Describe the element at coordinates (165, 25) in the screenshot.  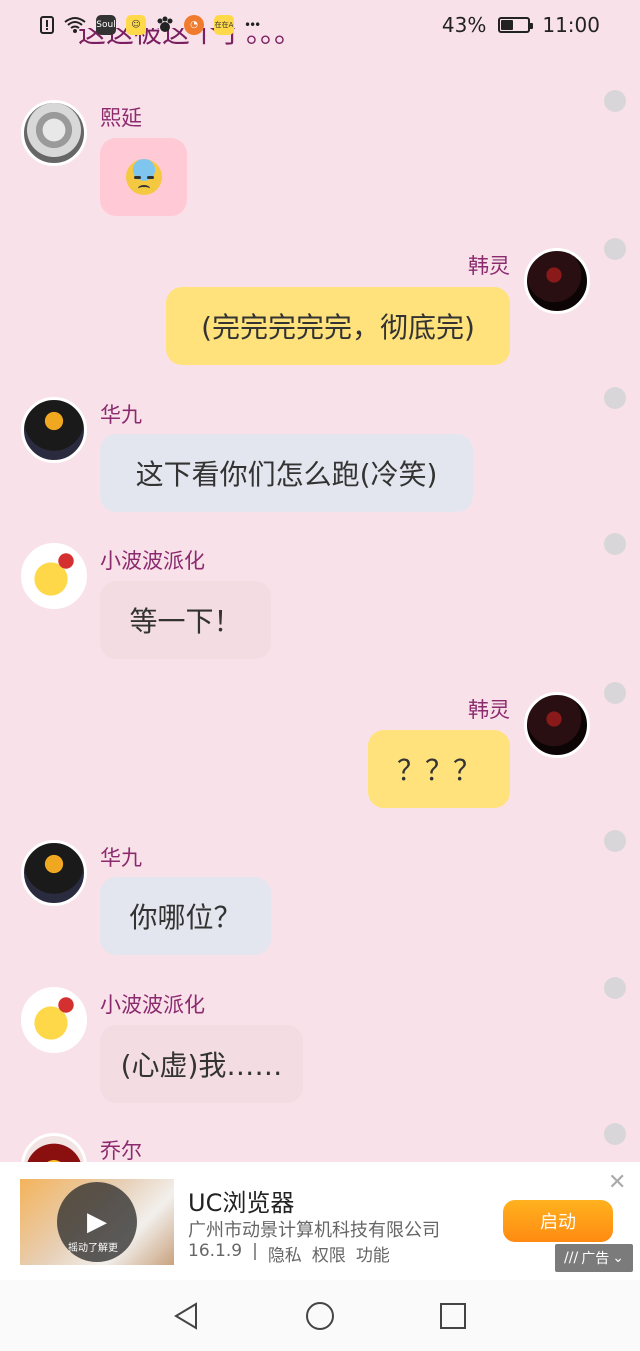
I see `paw-app-icon` at that location.